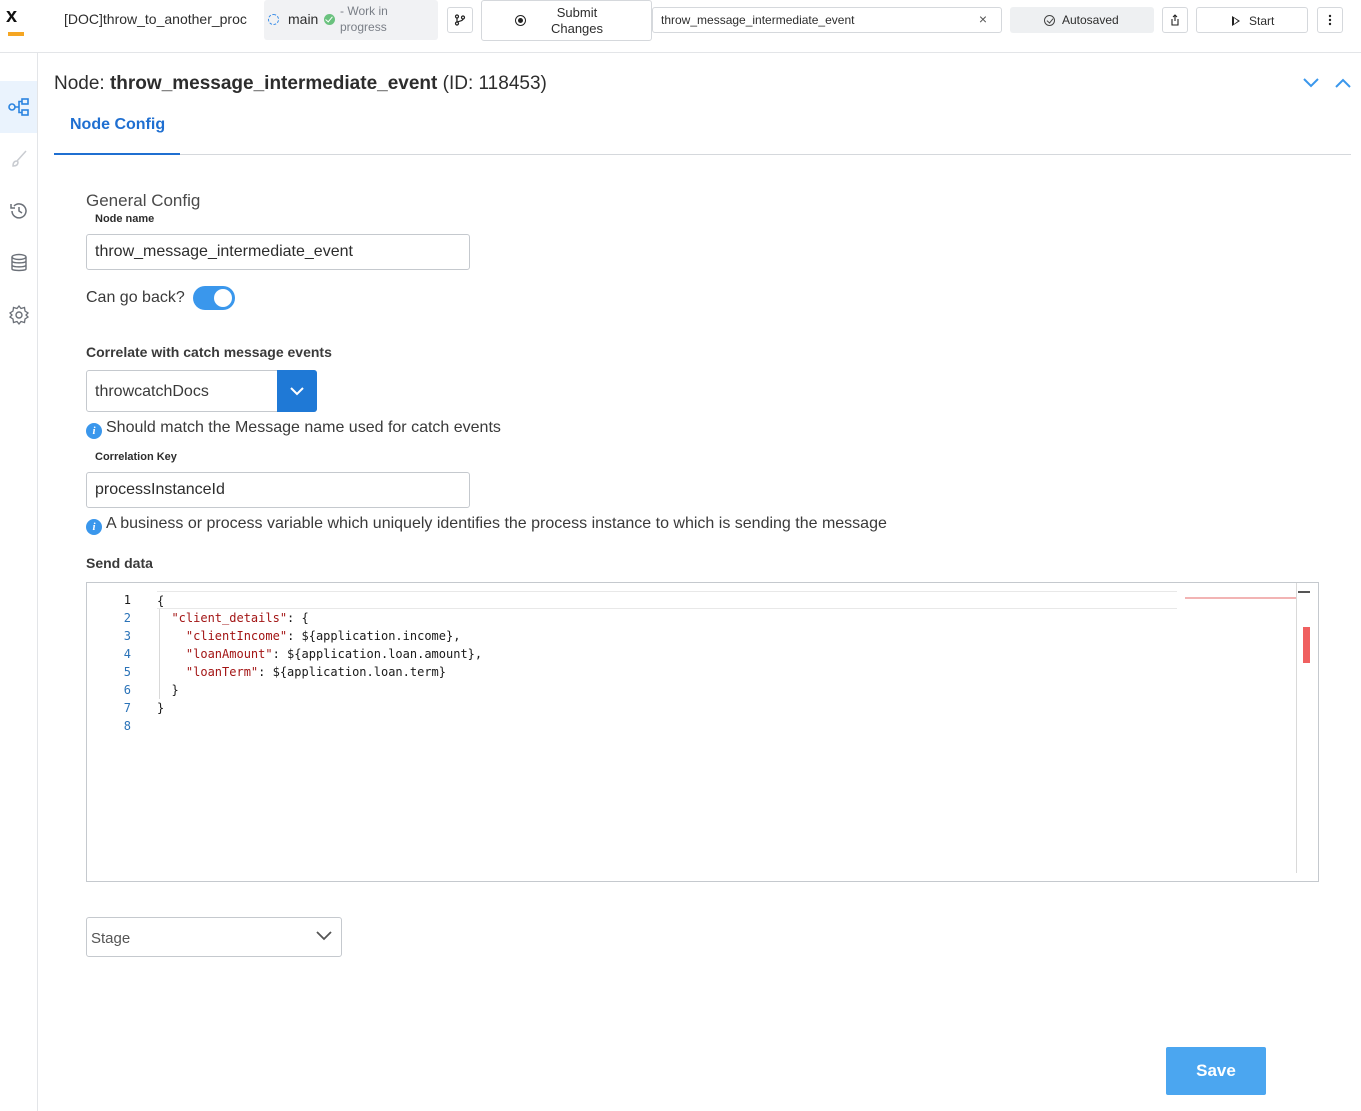 The image size is (1361, 1111). I want to click on message-select: throwcatchDocs, so click(201, 391).